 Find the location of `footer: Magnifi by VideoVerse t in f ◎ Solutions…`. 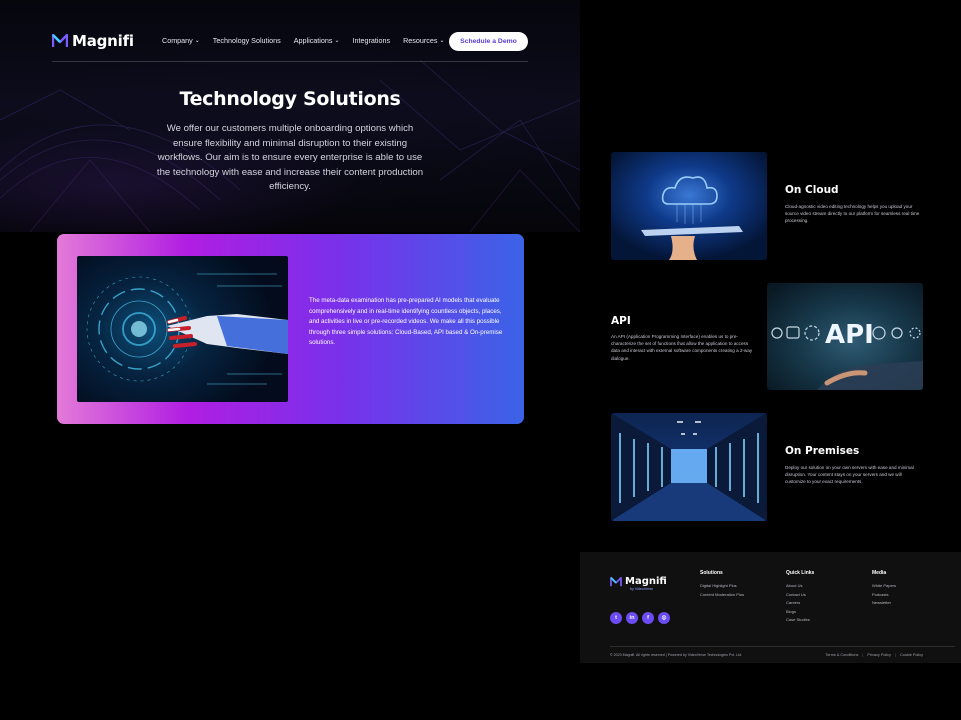

footer: Magnifi by VideoVerse t in f ◎ Solutions… is located at coordinates (770, 607).